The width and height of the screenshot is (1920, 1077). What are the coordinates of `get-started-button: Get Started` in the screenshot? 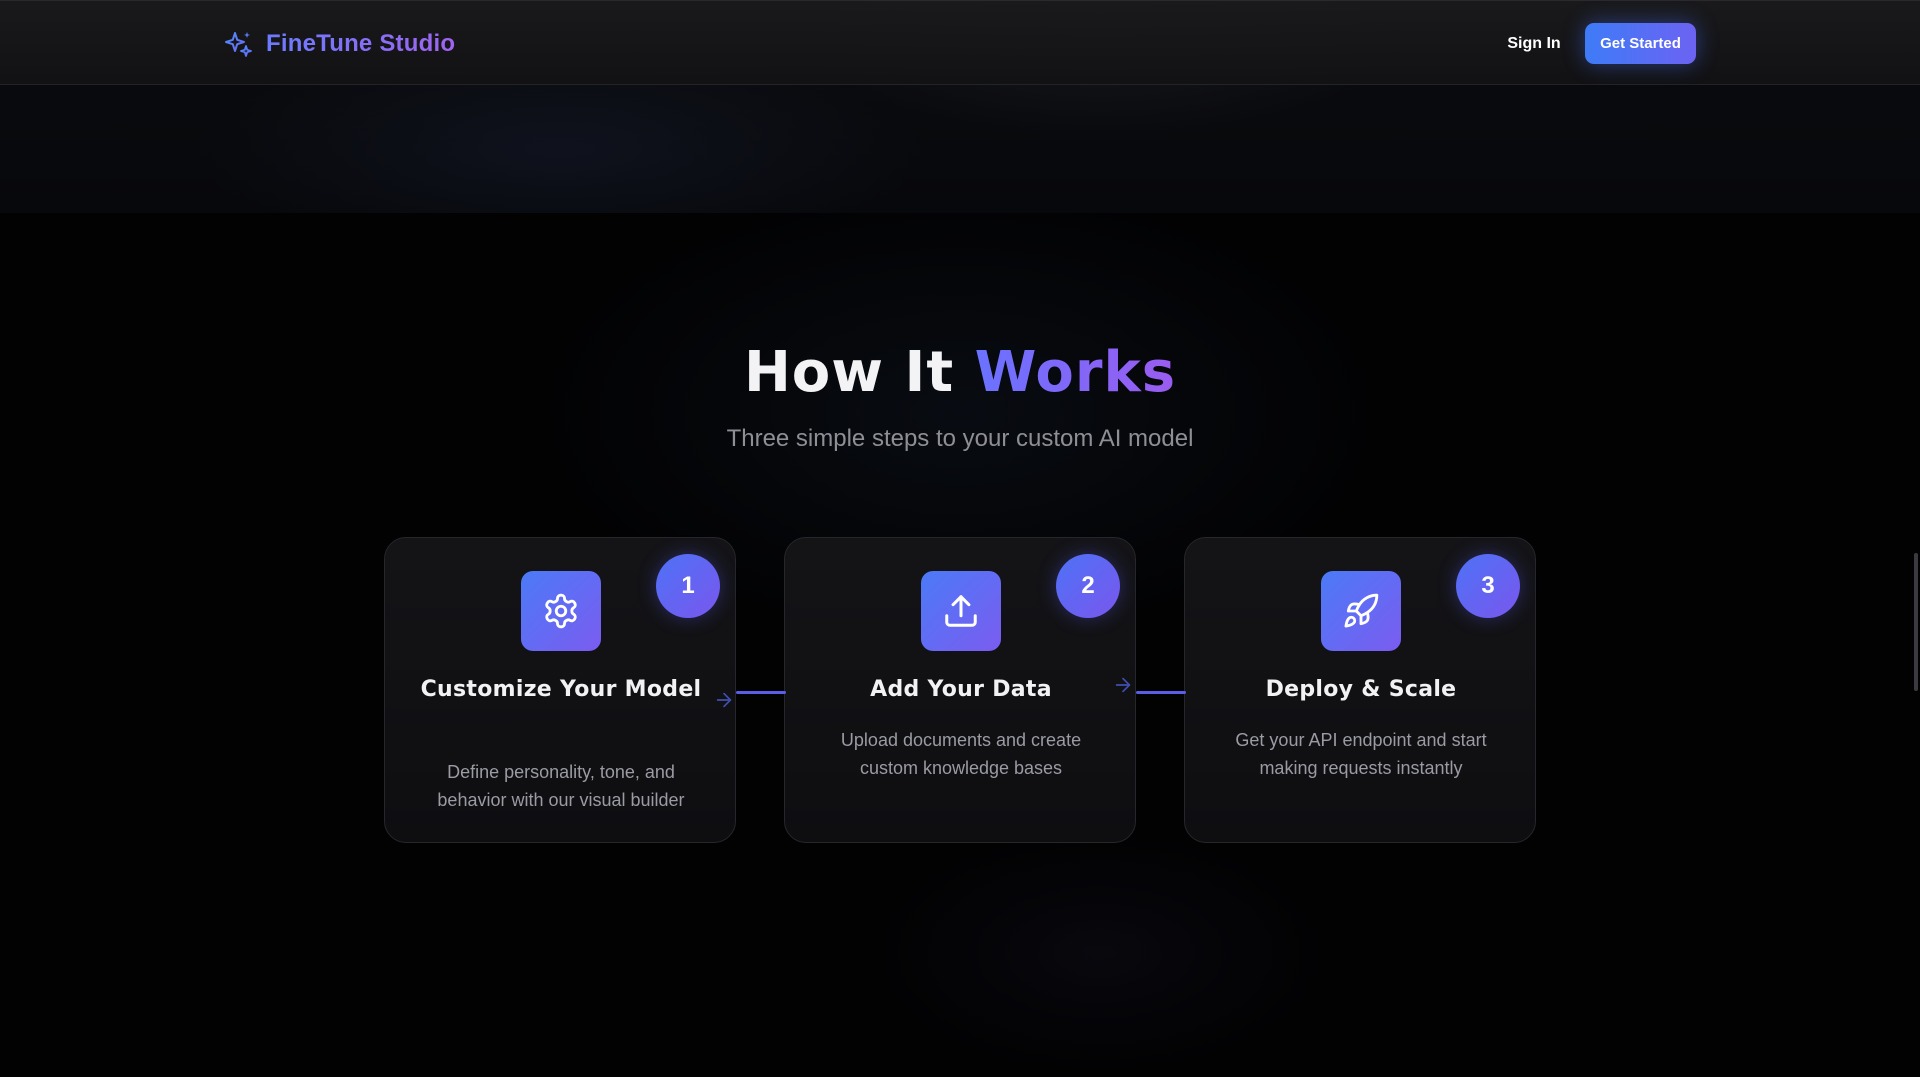 It's located at (1640, 43).